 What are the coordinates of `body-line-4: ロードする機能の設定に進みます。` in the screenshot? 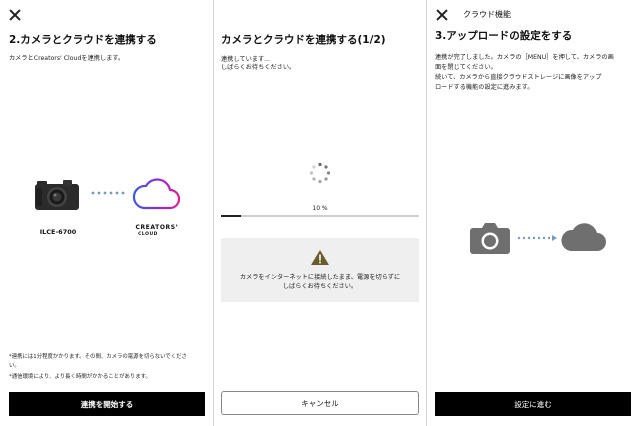 It's located at (484, 87).